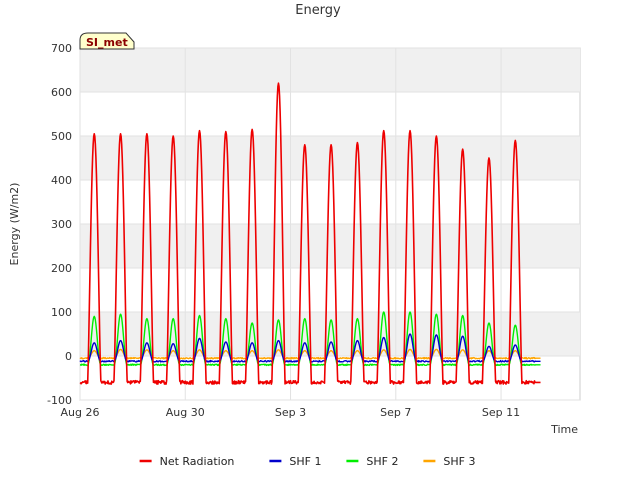  Describe the element at coordinates (61, 48) in the screenshot. I see `y-tick-label: 700` at that location.